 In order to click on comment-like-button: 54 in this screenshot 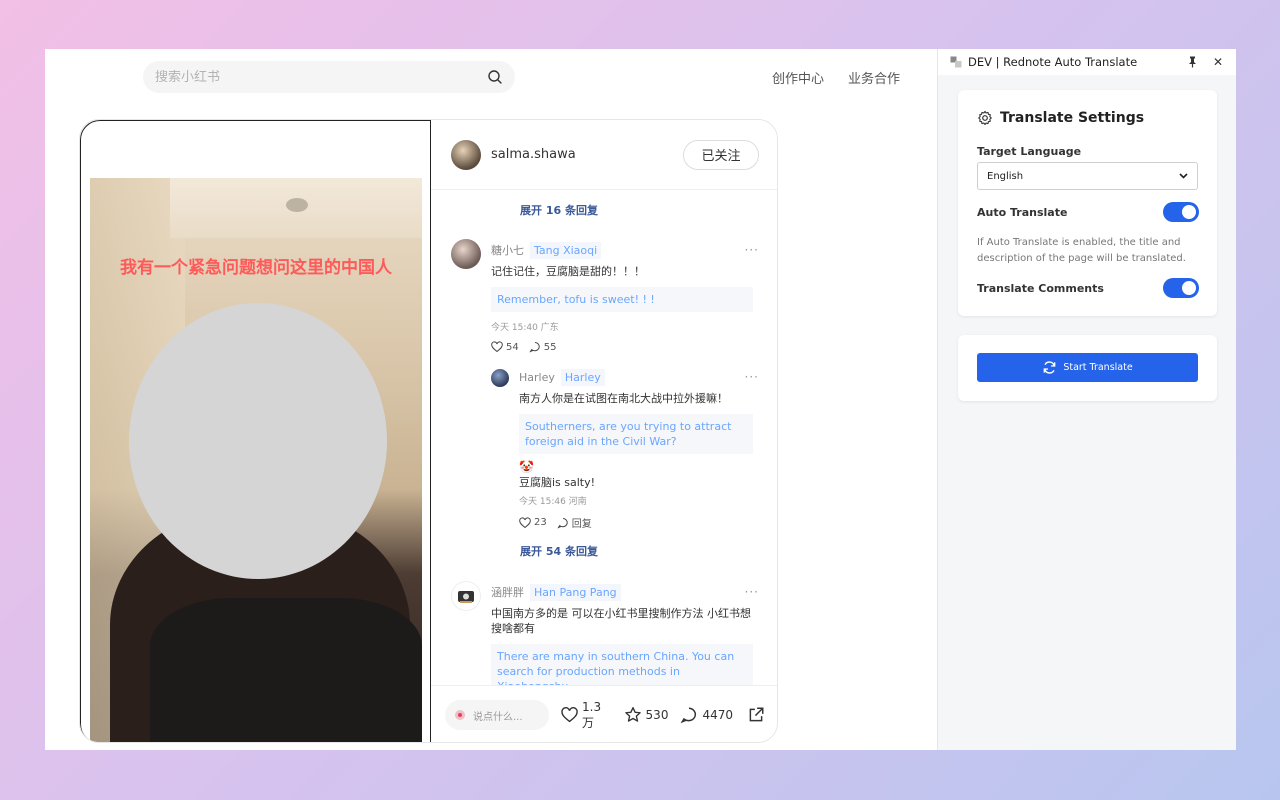, I will do `click(505, 347)`.